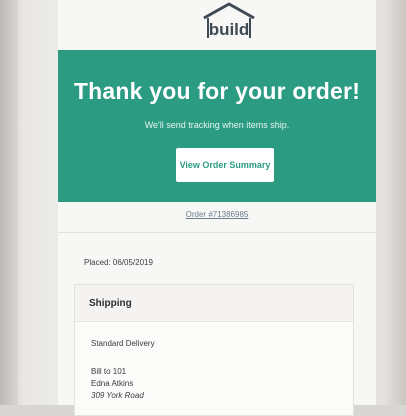  I want to click on house-logo-icon: build, so click(229, 20).